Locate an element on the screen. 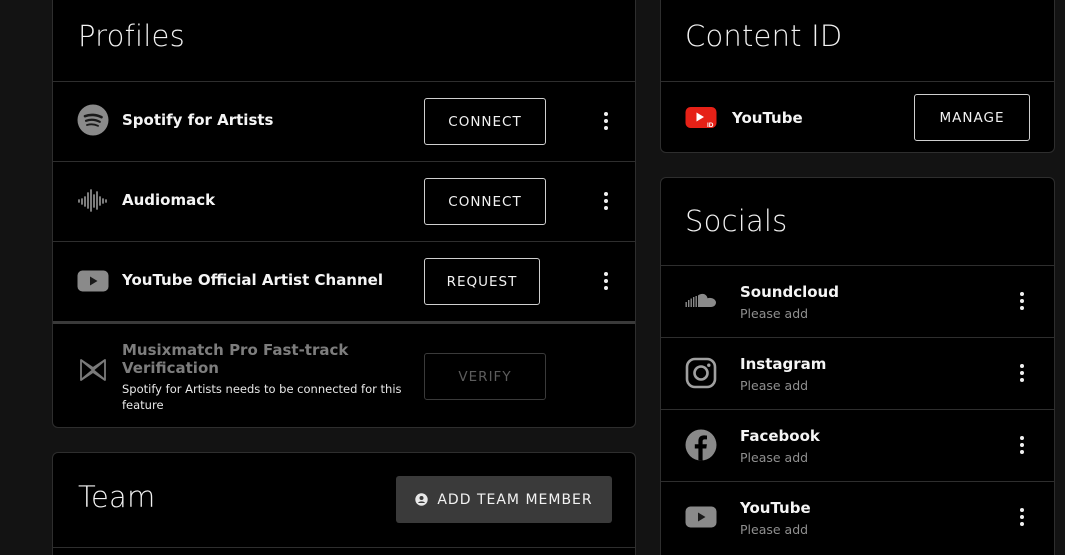 The image size is (1065, 555). add-user-icon is located at coordinates (422, 499).